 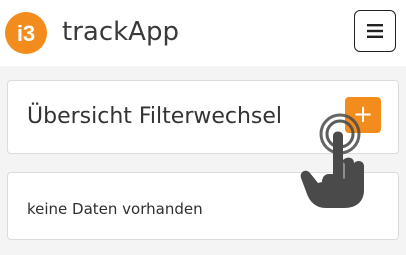 I want to click on app-logo-icon: i3, so click(x=26, y=33).